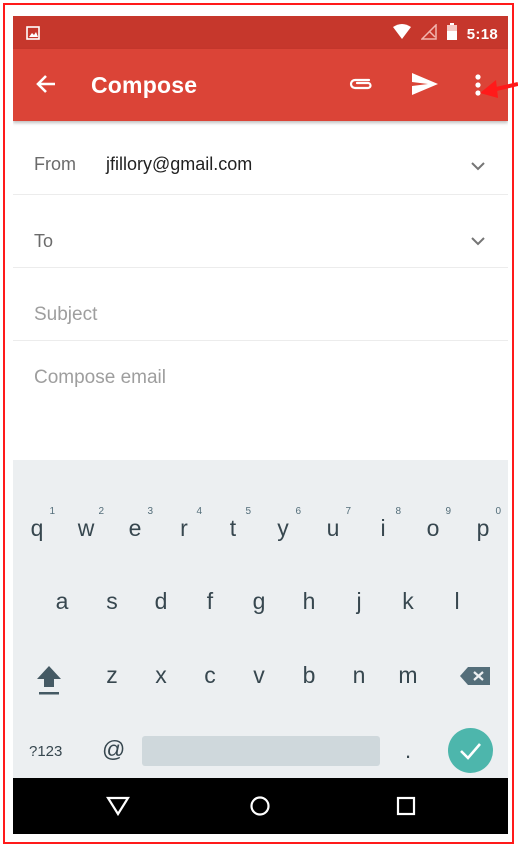 Image resolution: width=519 pixels, height=848 pixels. Describe the element at coordinates (401, 34) in the screenshot. I see `wifi-icon` at that location.